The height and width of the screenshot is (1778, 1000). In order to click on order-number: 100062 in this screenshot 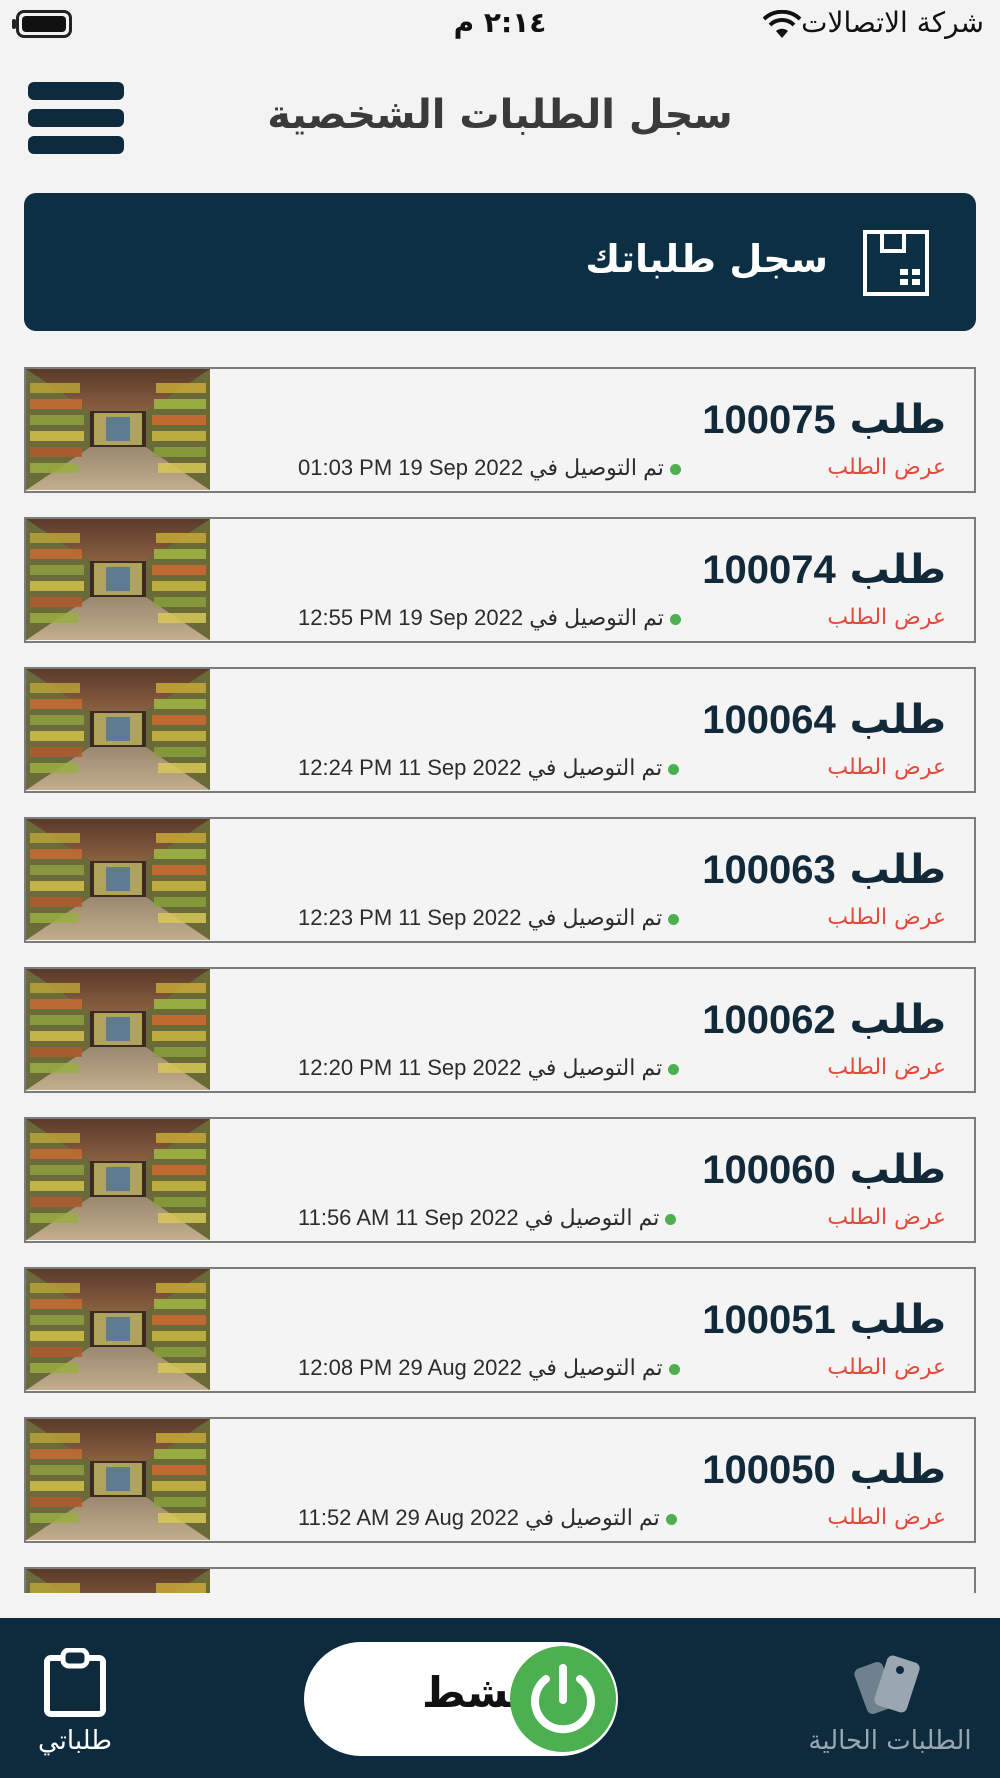, I will do `click(769, 1020)`.